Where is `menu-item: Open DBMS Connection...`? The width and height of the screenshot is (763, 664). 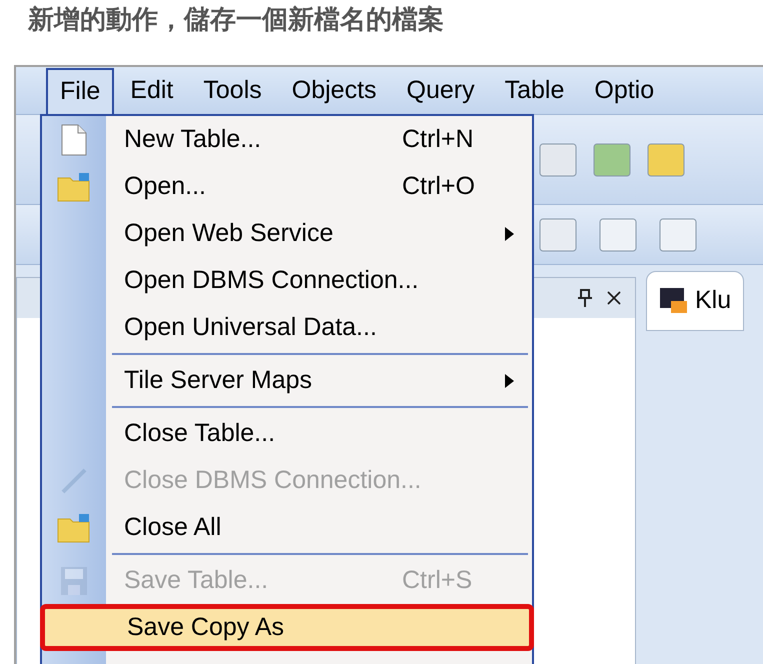 menu-item: Open DBMS Connection... is located at coordinates (287, 280).